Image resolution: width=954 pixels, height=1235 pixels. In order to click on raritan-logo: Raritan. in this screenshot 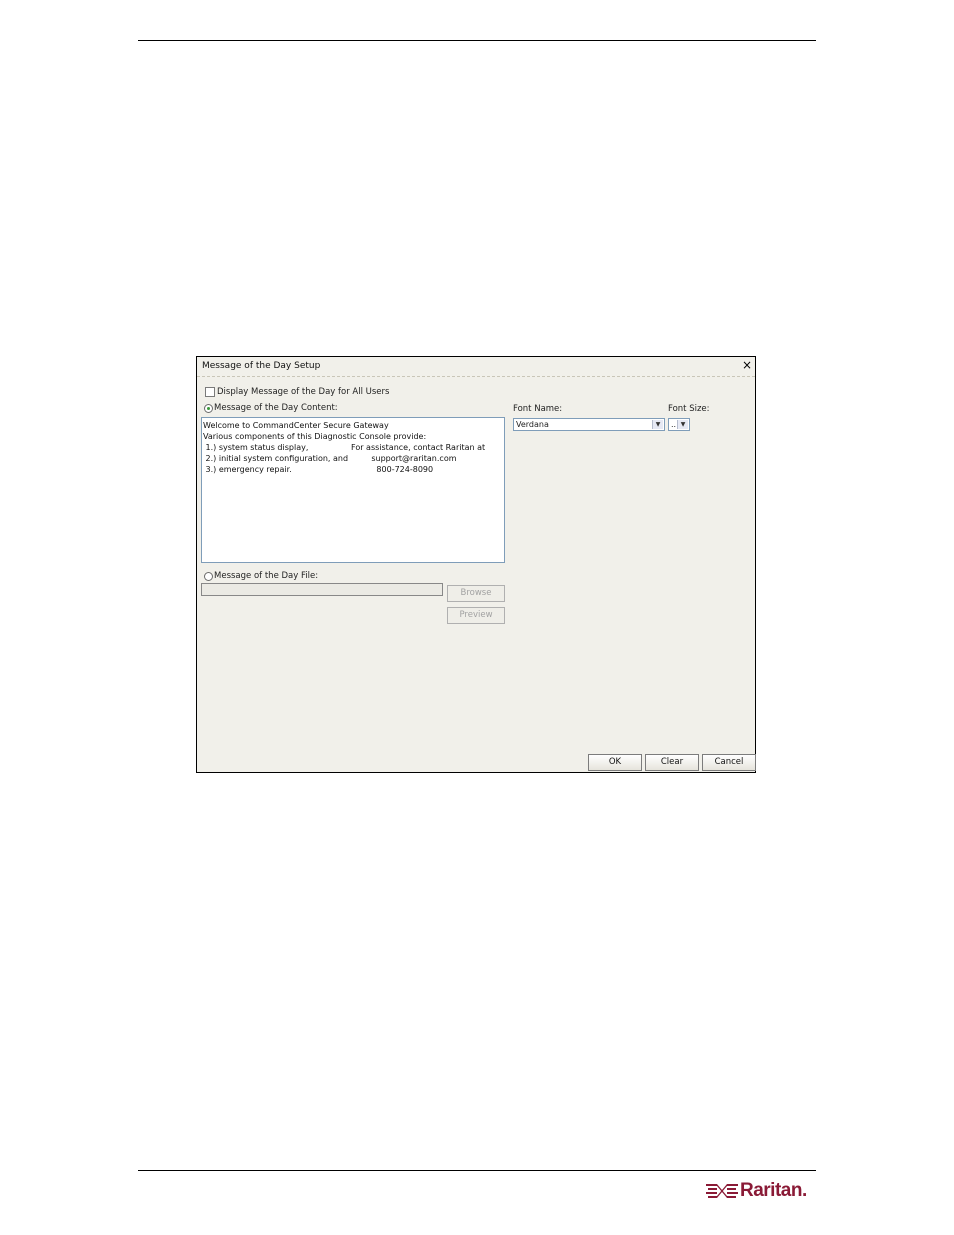, I will do `click(756, 1191)`.